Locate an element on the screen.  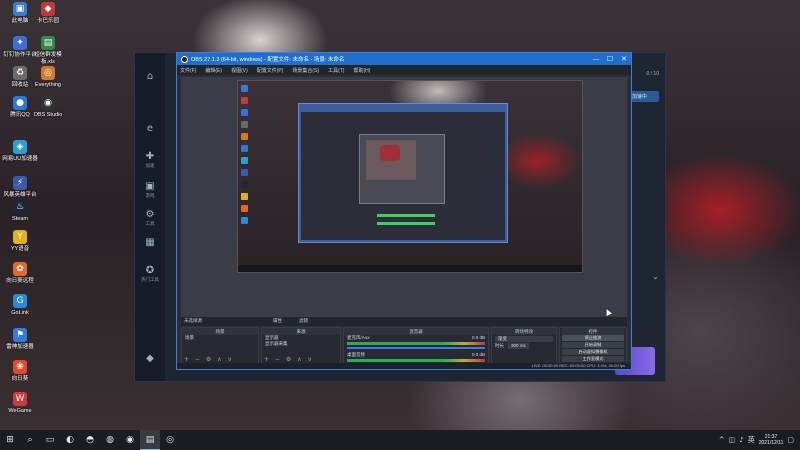
scenes-panel: 场景 场景 + − ⚙ ∧ ∨ is located at coordinates (220, 346).